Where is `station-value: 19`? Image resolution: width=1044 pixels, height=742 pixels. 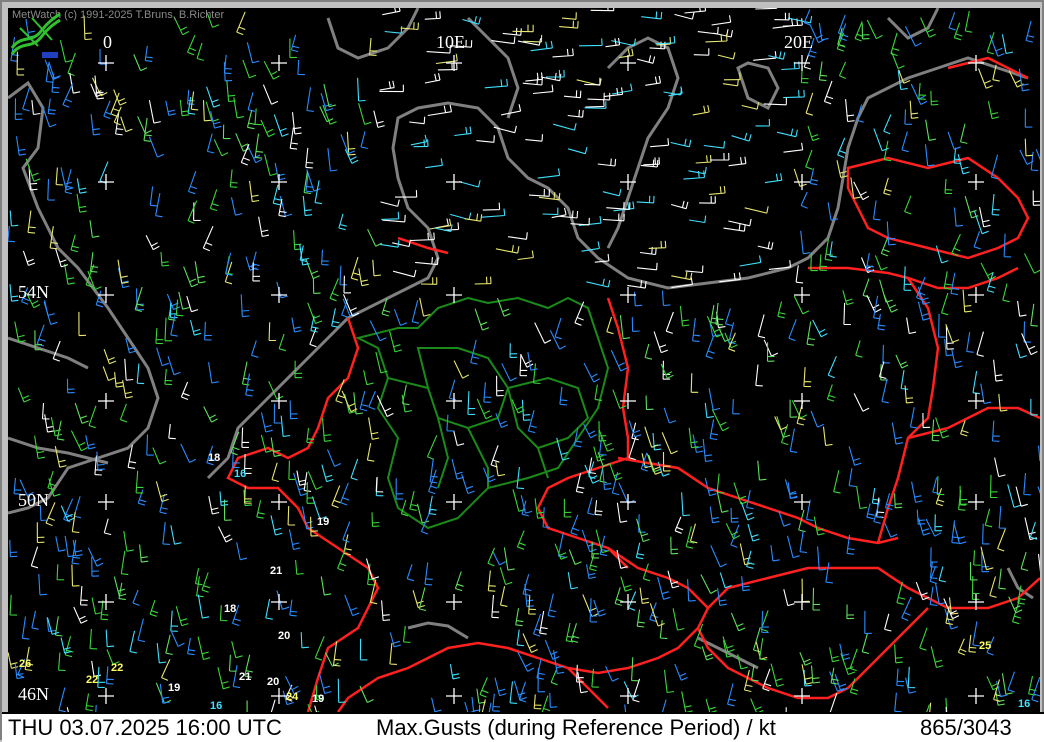 station-value: 19 is located at coordinates (323, 522).